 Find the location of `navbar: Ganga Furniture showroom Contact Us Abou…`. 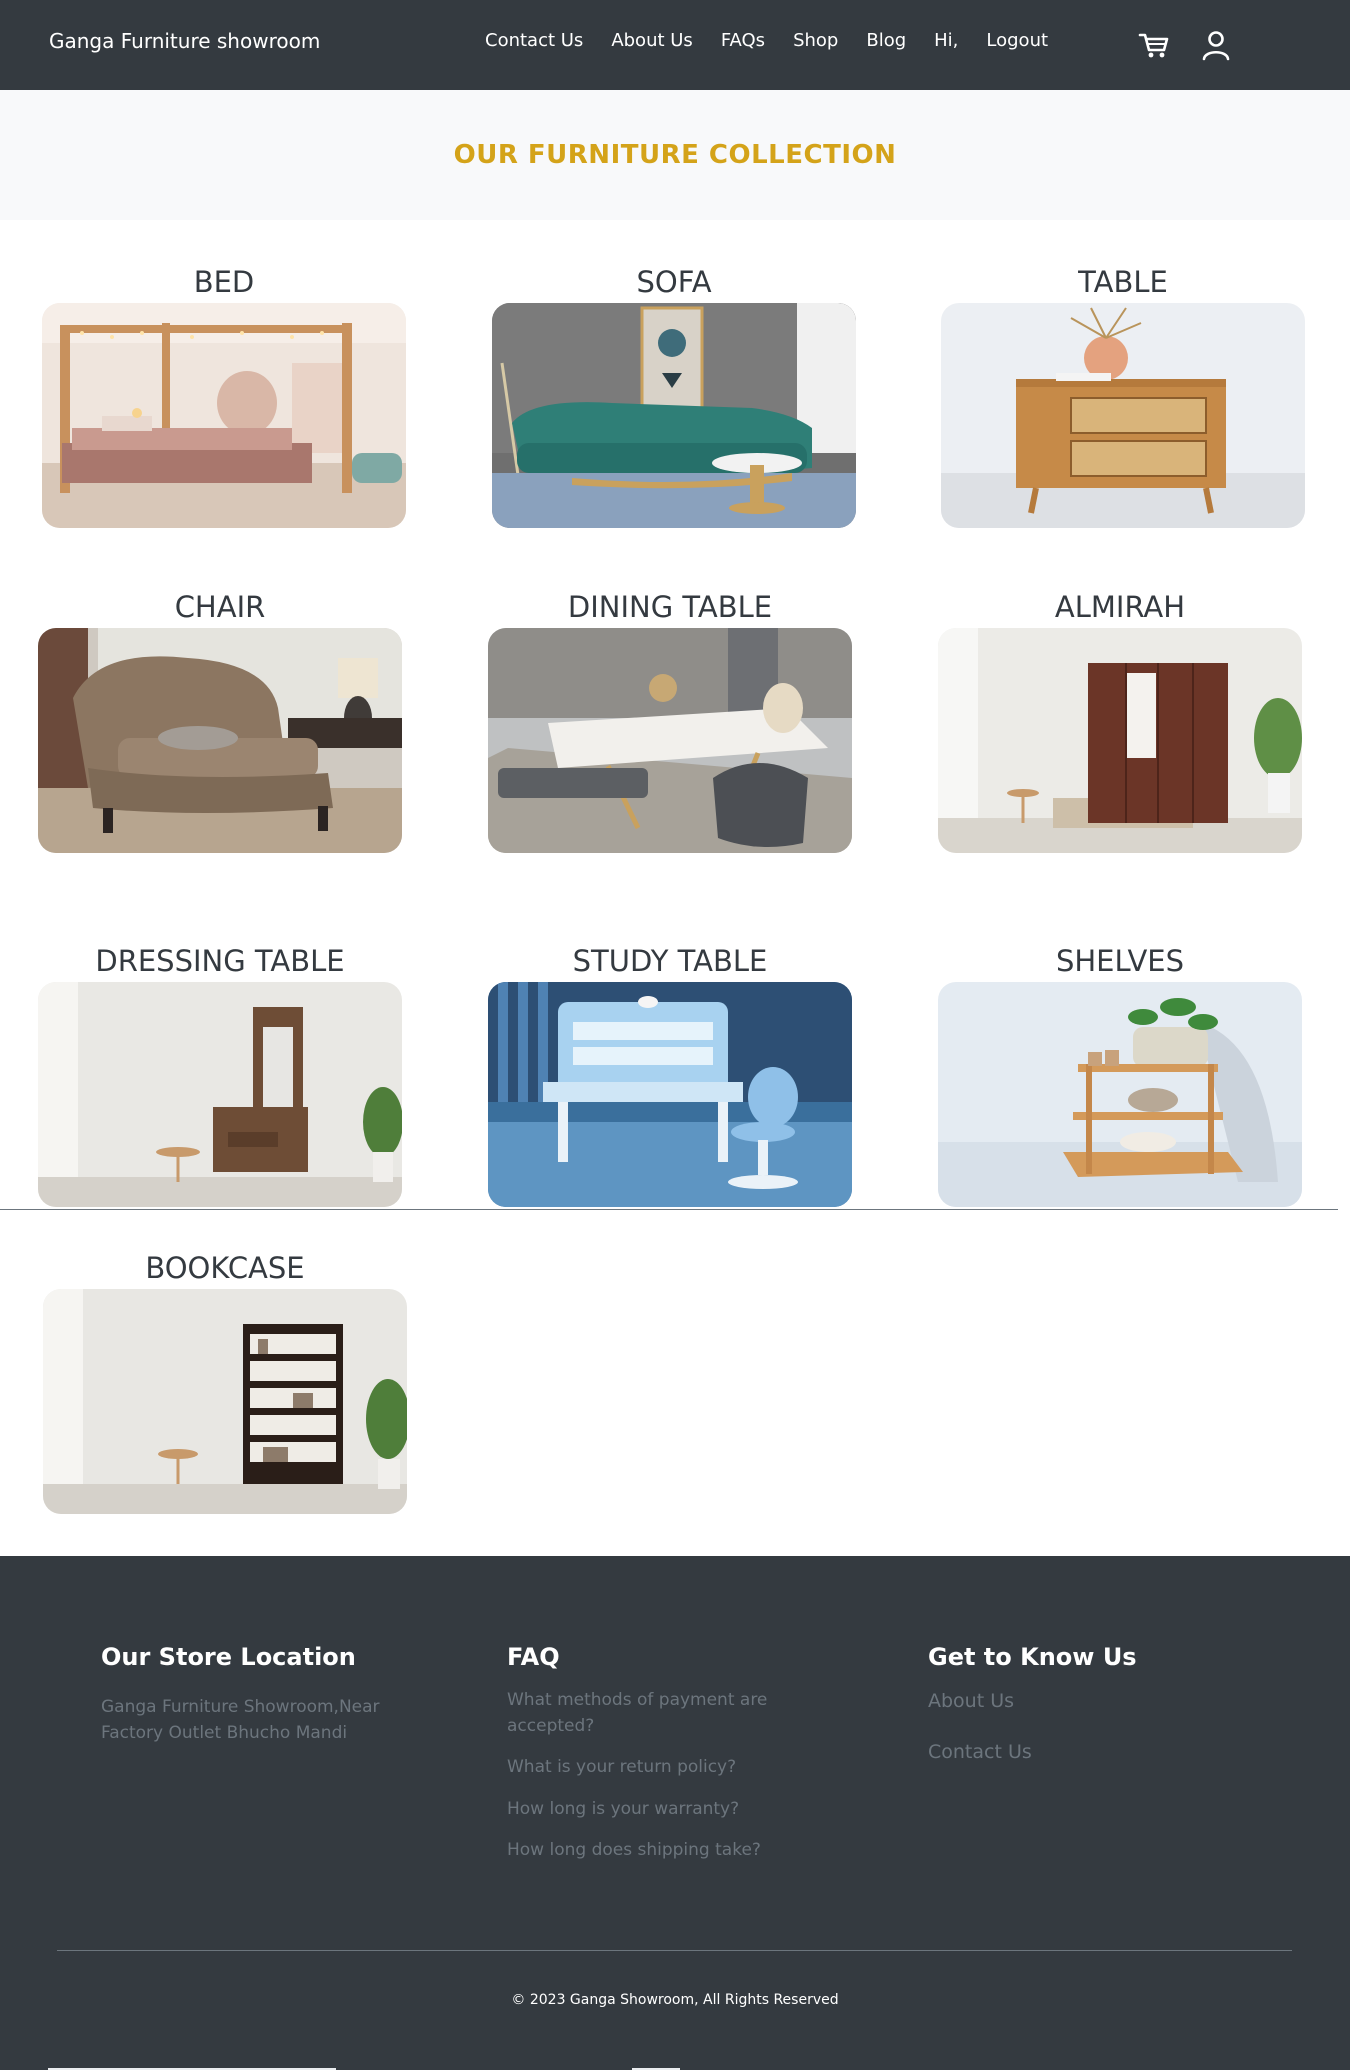

navbar: Ganga Furniture showroom Contact Us Abou… is located at coordinates (675, 45).